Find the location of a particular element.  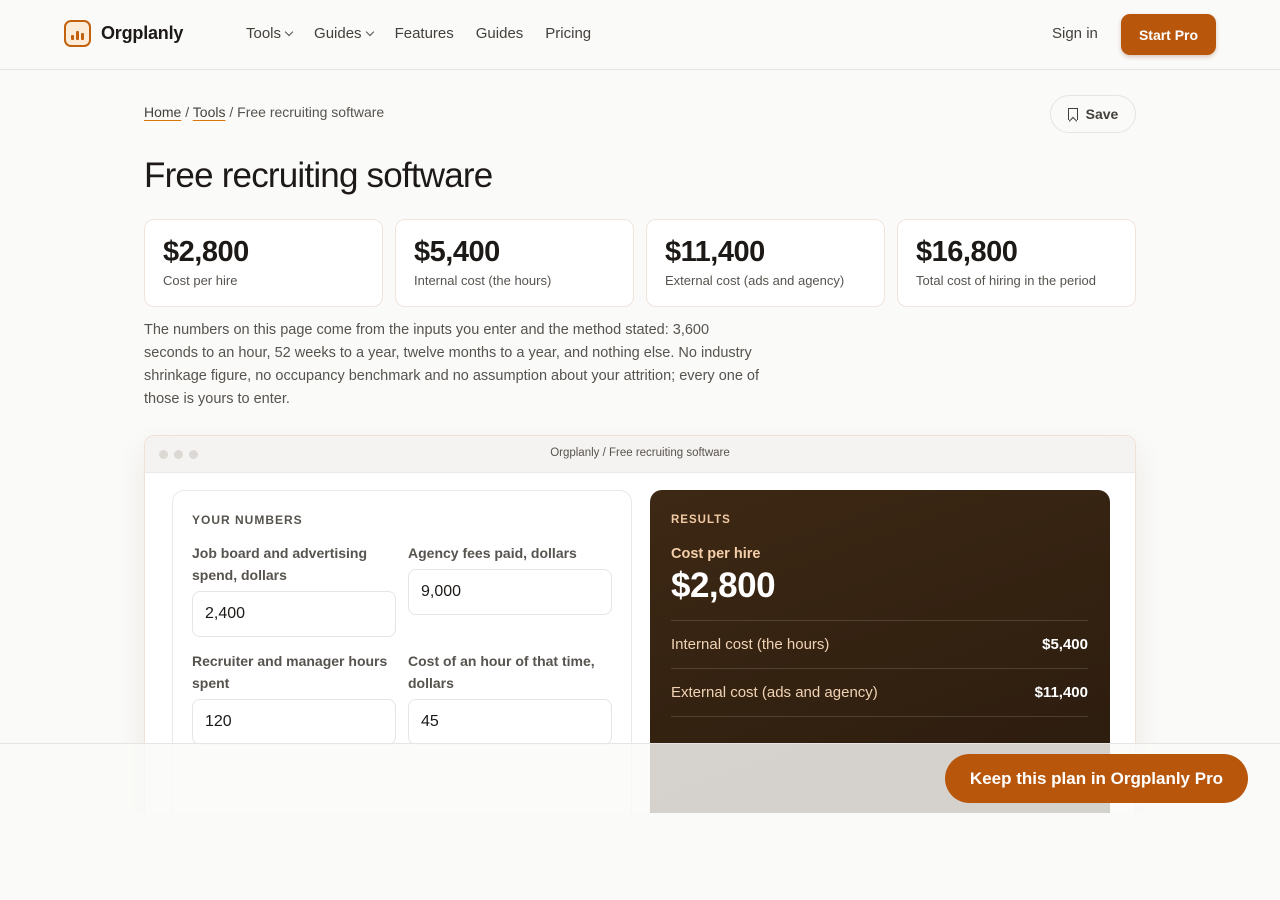

keep-plan-pro-button: Keep this plan in Orgplanly Pro is located at coordinates (1096, 778).